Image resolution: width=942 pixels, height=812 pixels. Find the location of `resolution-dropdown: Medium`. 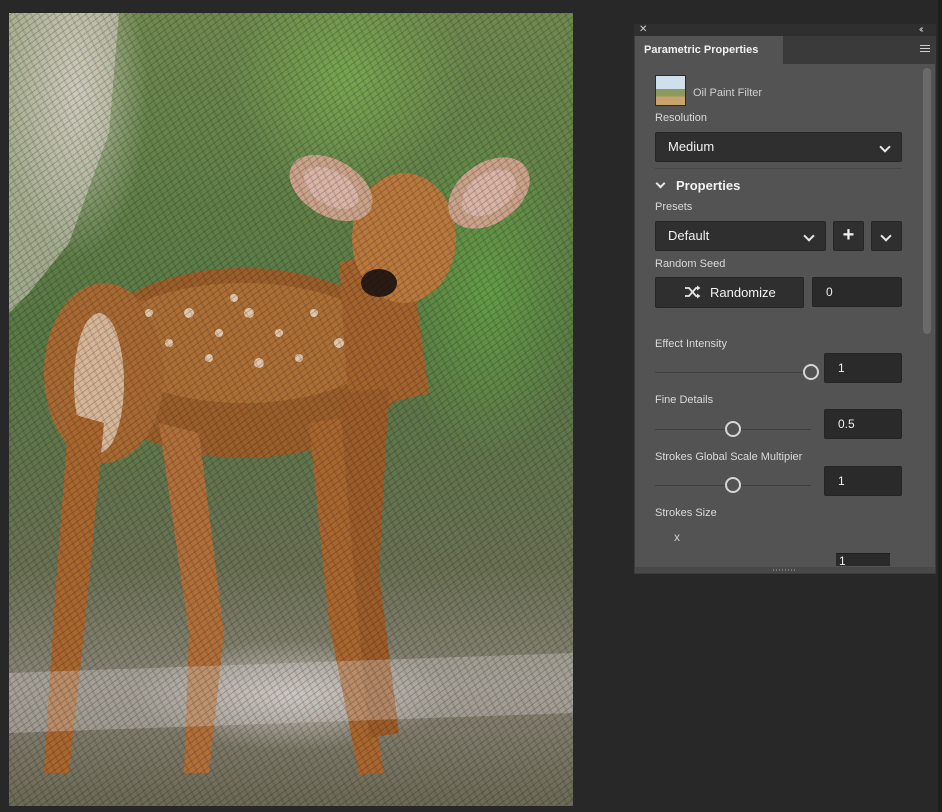

resolution-dropdown: Medium is located at coordinates (778, 147).